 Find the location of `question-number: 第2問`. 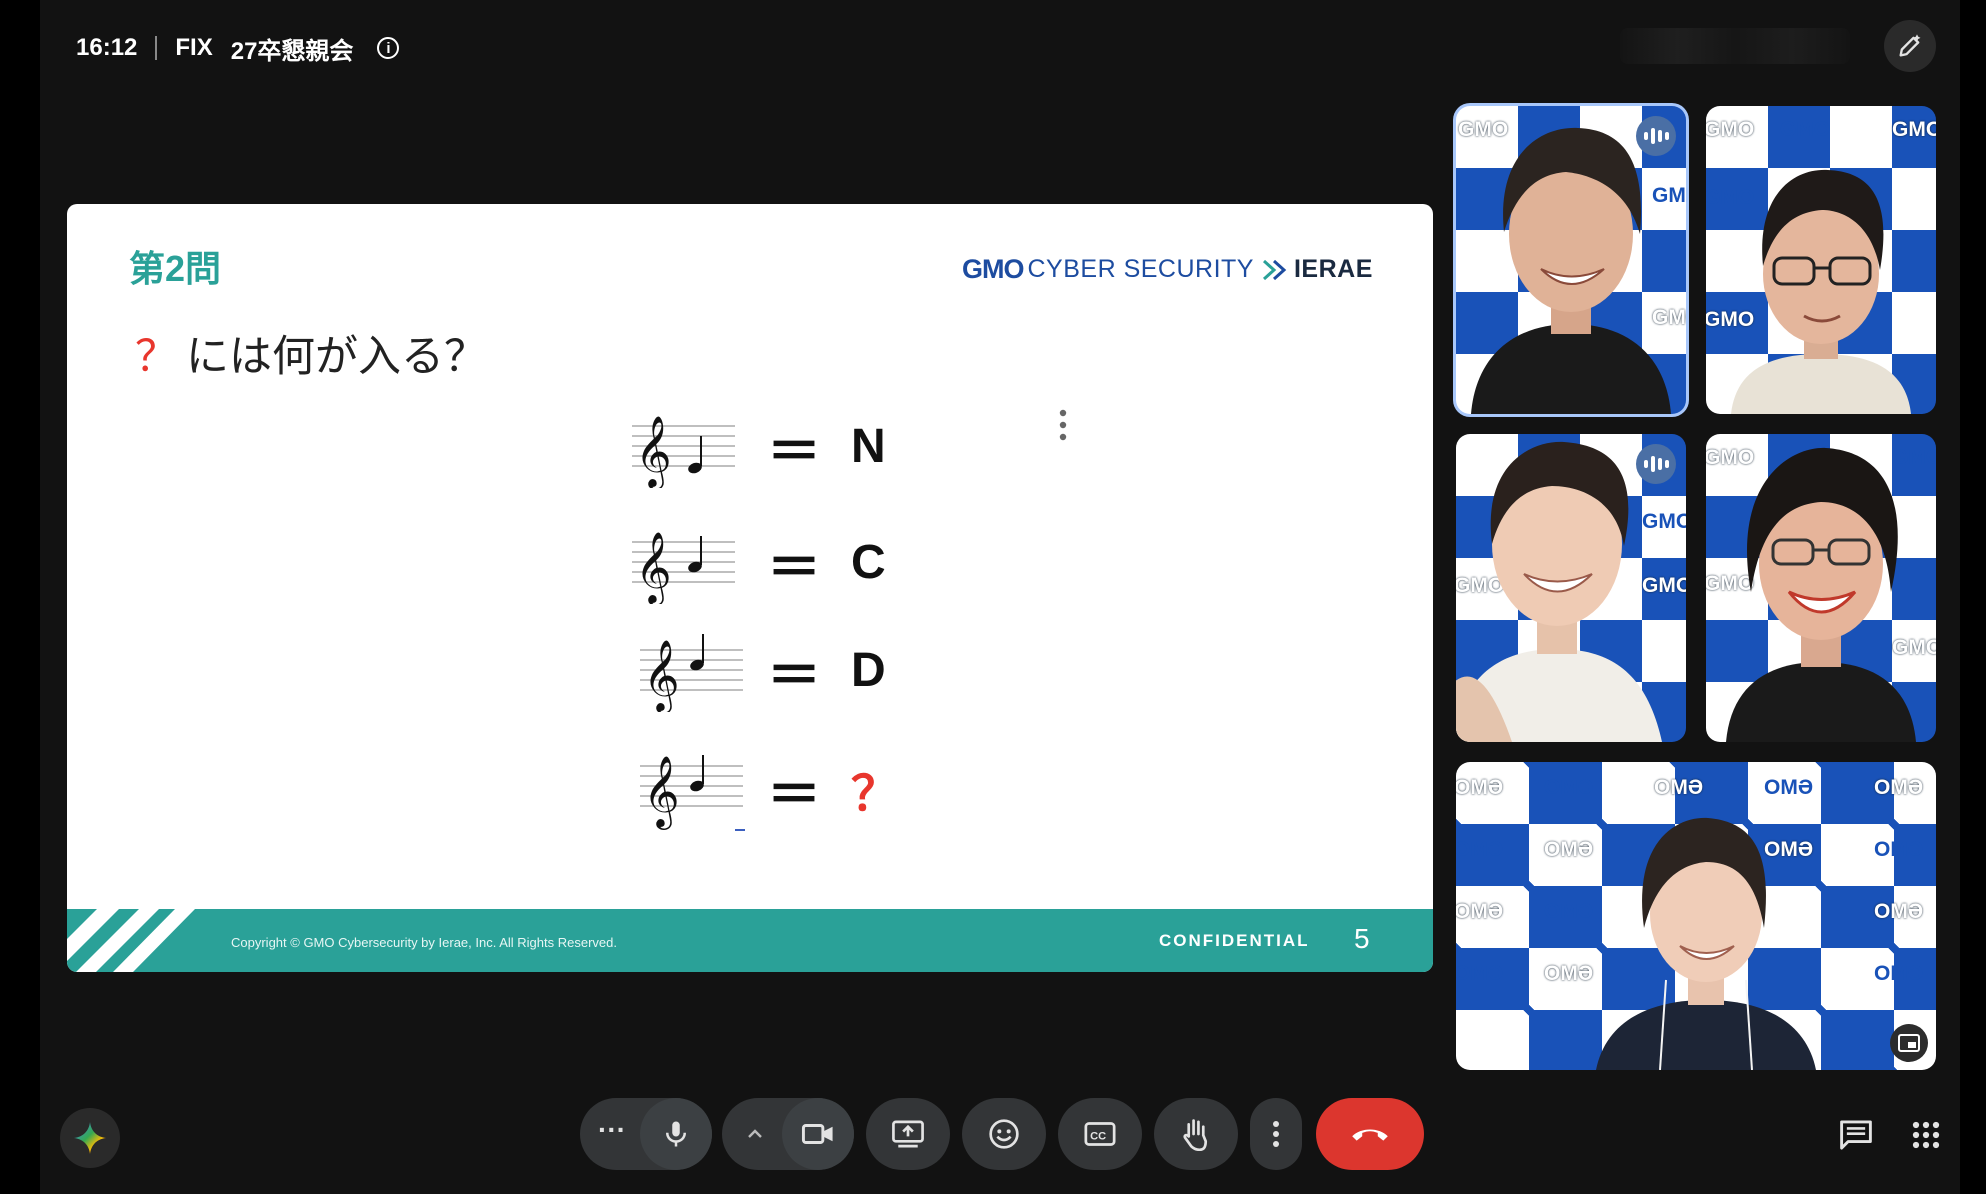

question-number: 第2問 is located at coordinates (175, 268).